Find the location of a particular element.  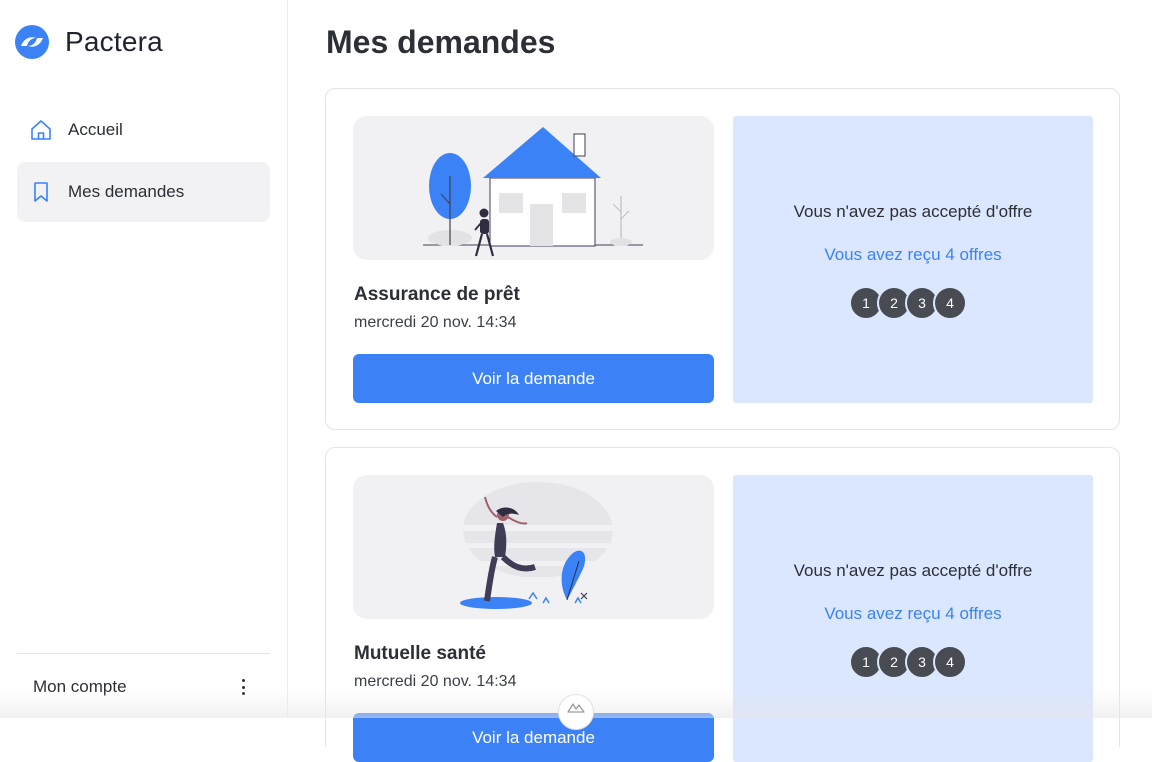

more-options-icon is located at coordinates (243, 687).